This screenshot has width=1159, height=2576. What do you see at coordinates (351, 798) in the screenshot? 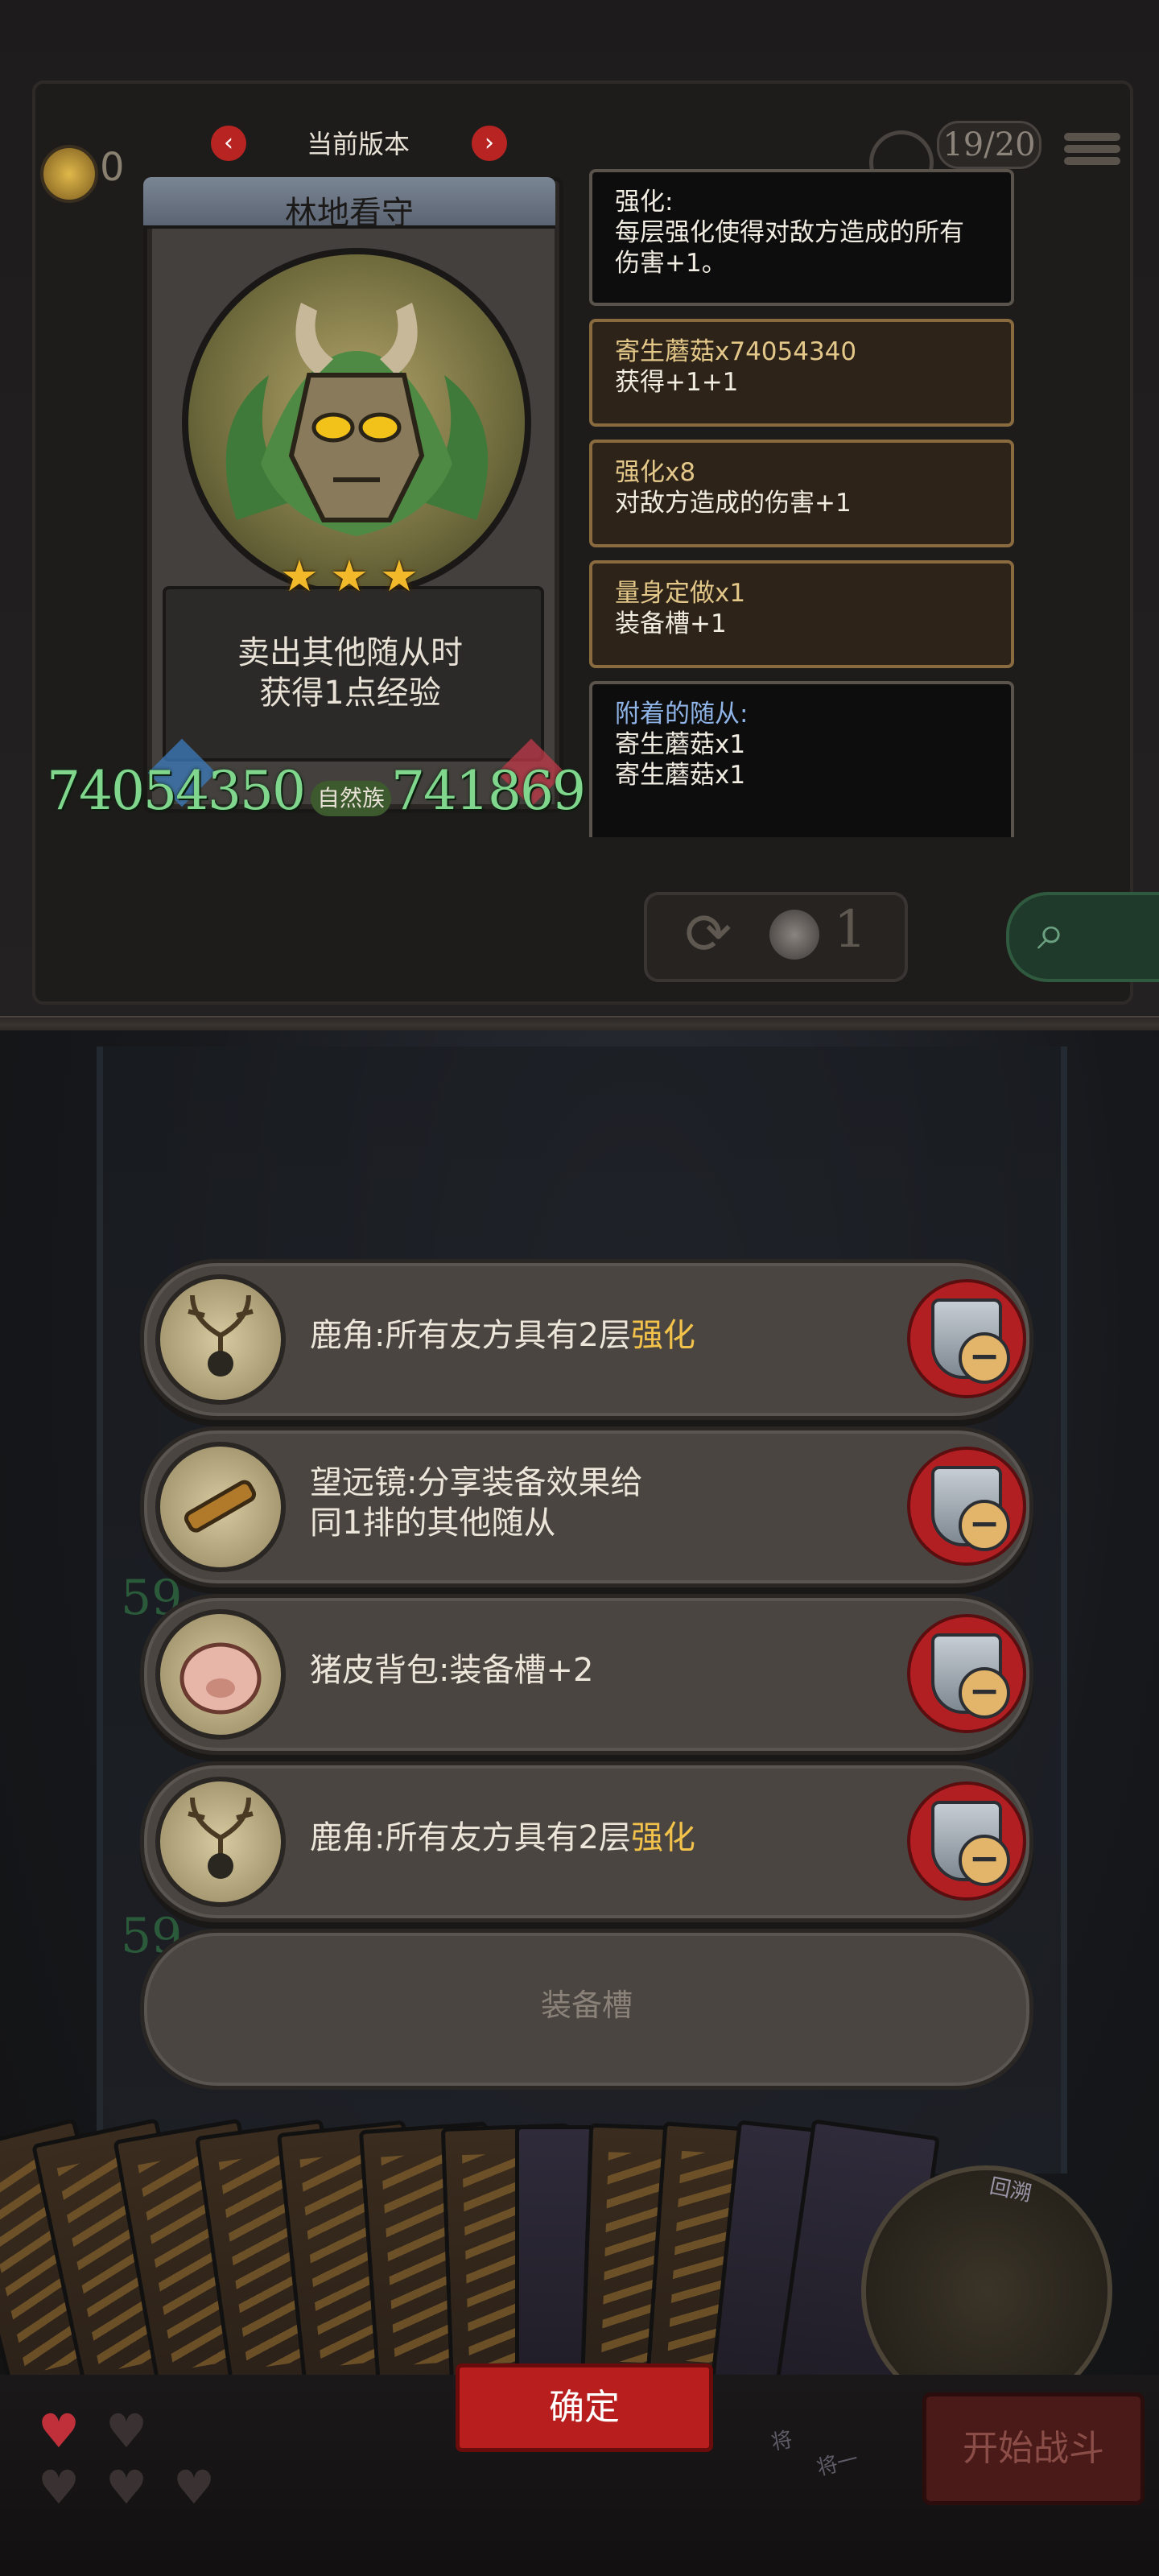
I see `tribe-label: 自然族` at bounding box center [351, 798].